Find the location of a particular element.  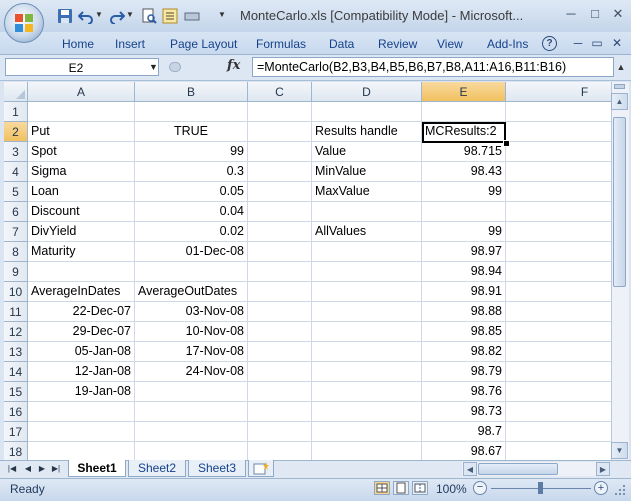

zoom-in-button: + is located at coordinates (601, 488).